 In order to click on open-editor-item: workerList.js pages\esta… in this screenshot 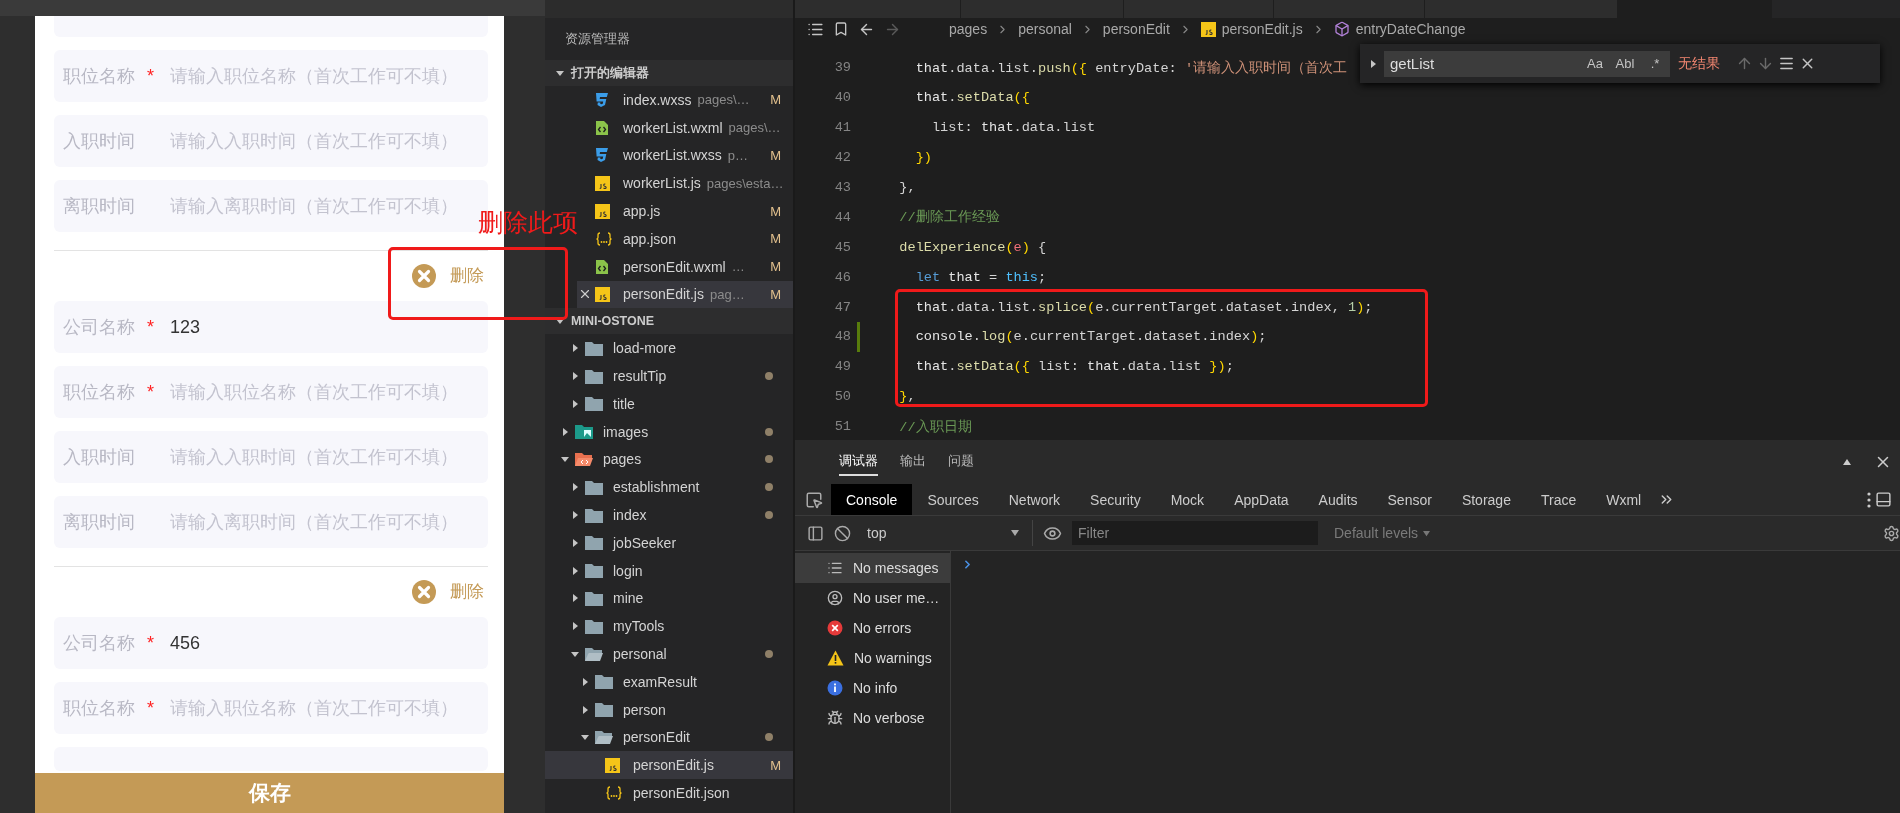, I will do `click(685, 183)`.